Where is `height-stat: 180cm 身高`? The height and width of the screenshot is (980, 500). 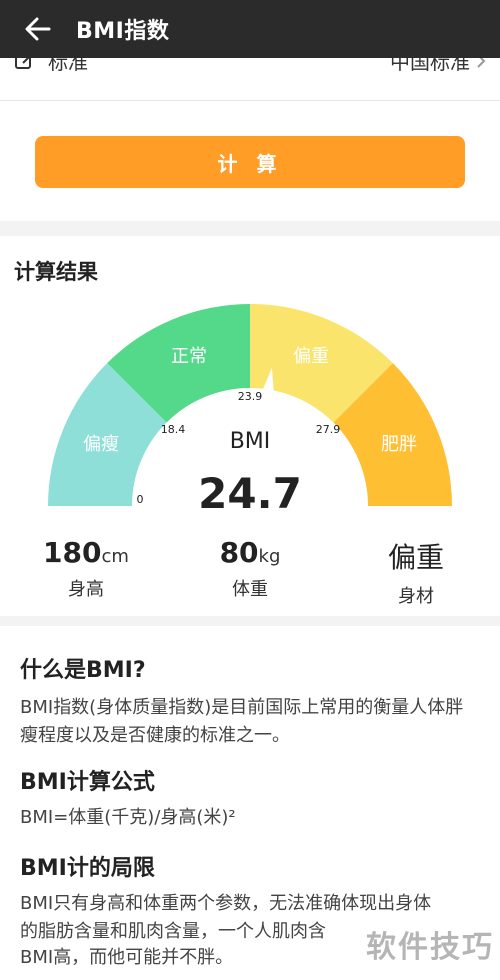
height-stat: 180cm 身高 is located at coordinates (86, 568).